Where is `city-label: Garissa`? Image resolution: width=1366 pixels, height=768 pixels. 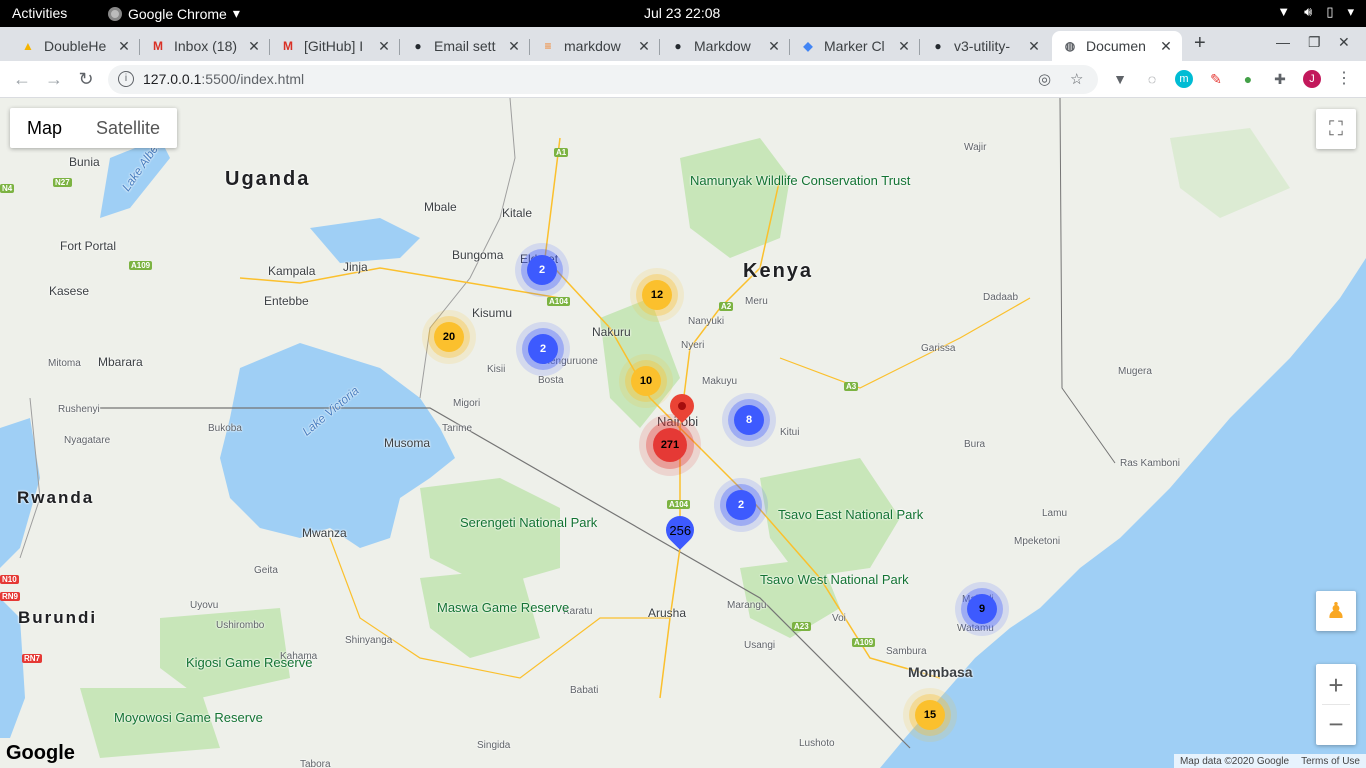 city-label: Garissa is located at coordinates (938, 348).